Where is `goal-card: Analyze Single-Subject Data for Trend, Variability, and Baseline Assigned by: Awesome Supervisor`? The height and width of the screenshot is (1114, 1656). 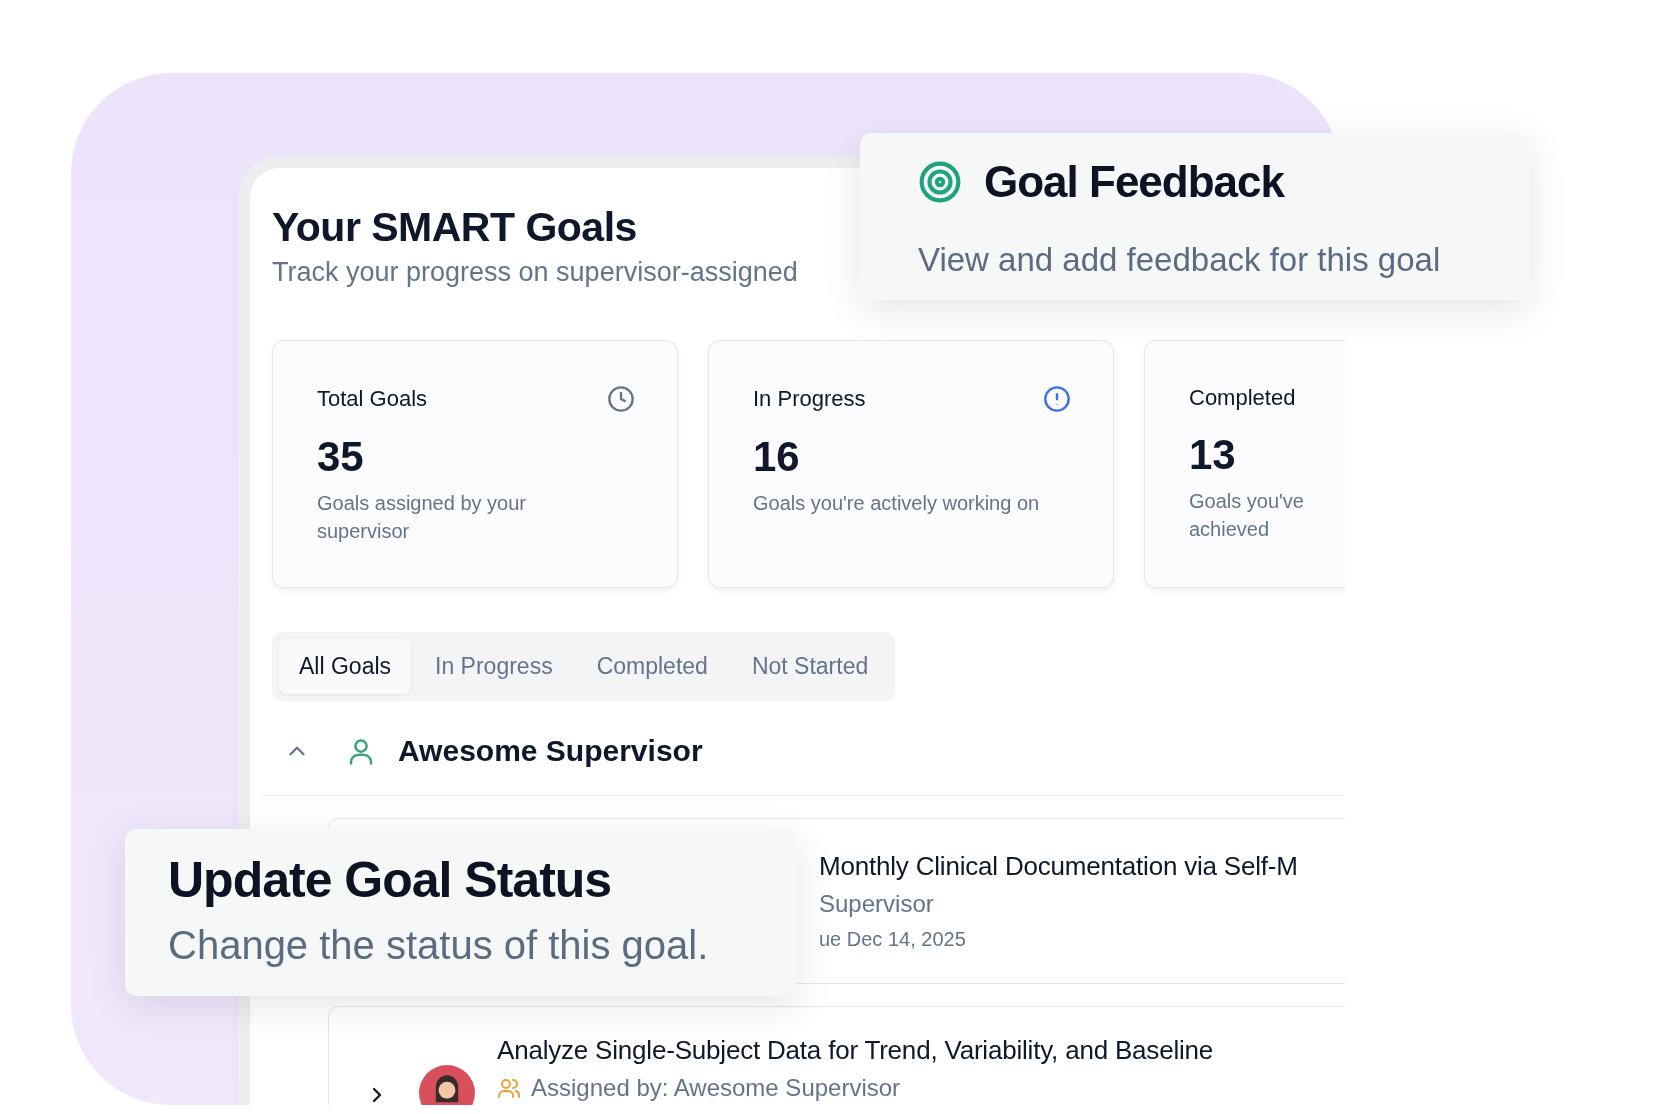
goal-card: Analyze Single-Subject Data for Trend, Variability, and Baseline Assigned by: Awesome Supervisor is located at coordinates (836, 1055).